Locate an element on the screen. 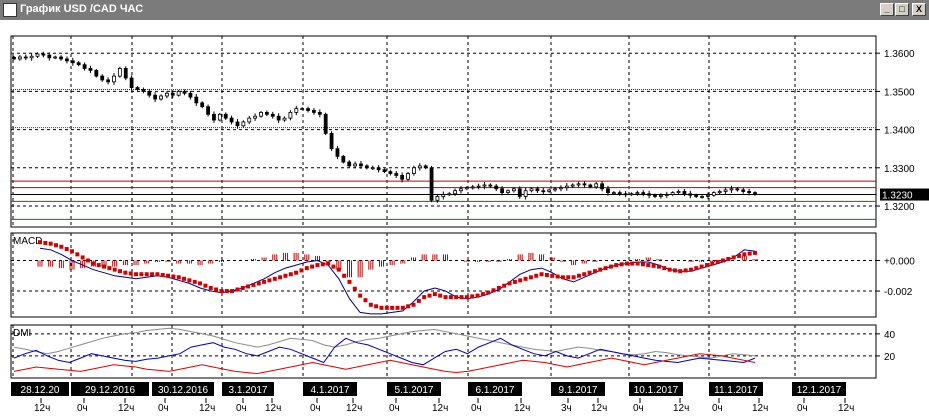 Image resolution: width=929 pixels, height=420 pixels. minimize-button: _ is located at coordinates (887, 9).